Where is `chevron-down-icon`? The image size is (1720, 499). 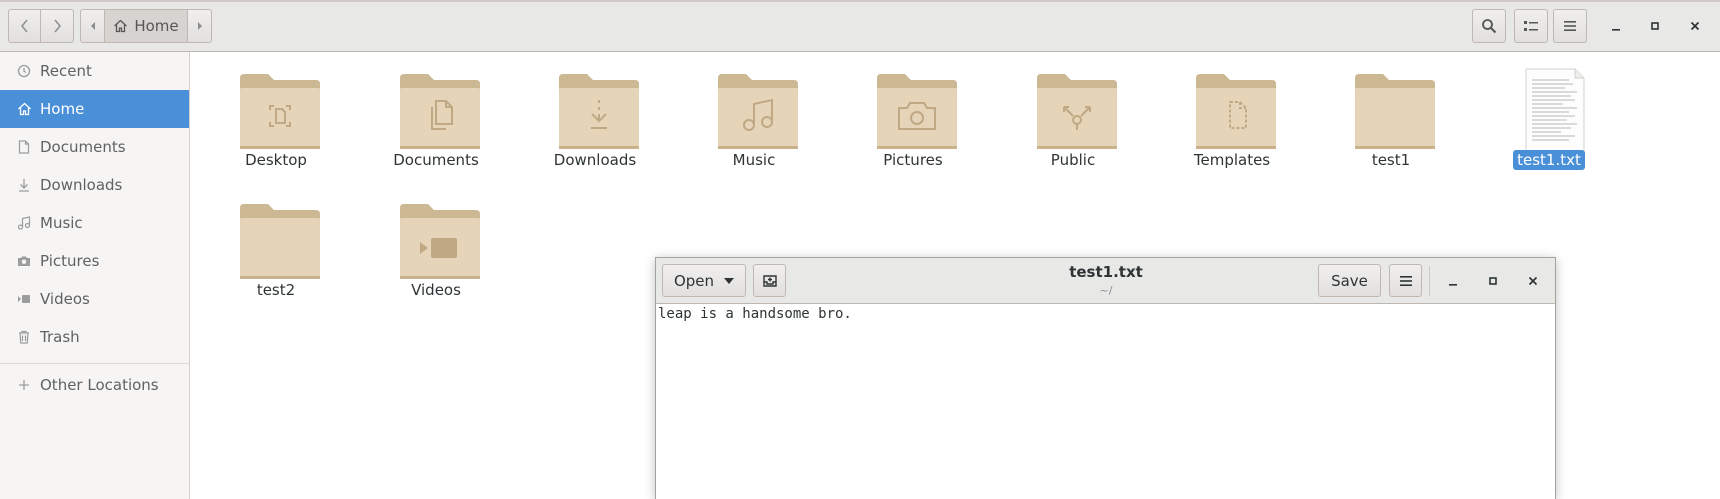
chevron-down-icon is located at coordinates (729, 280).